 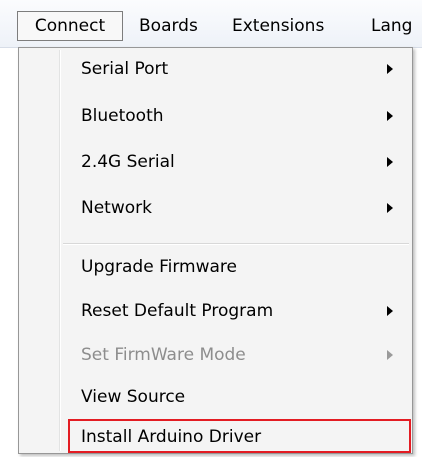 What do you see at coordinates (159, 267) in the screenshot?
I see `menu-item-label: Upgrade Firmware` at bounding box center [159, 267].